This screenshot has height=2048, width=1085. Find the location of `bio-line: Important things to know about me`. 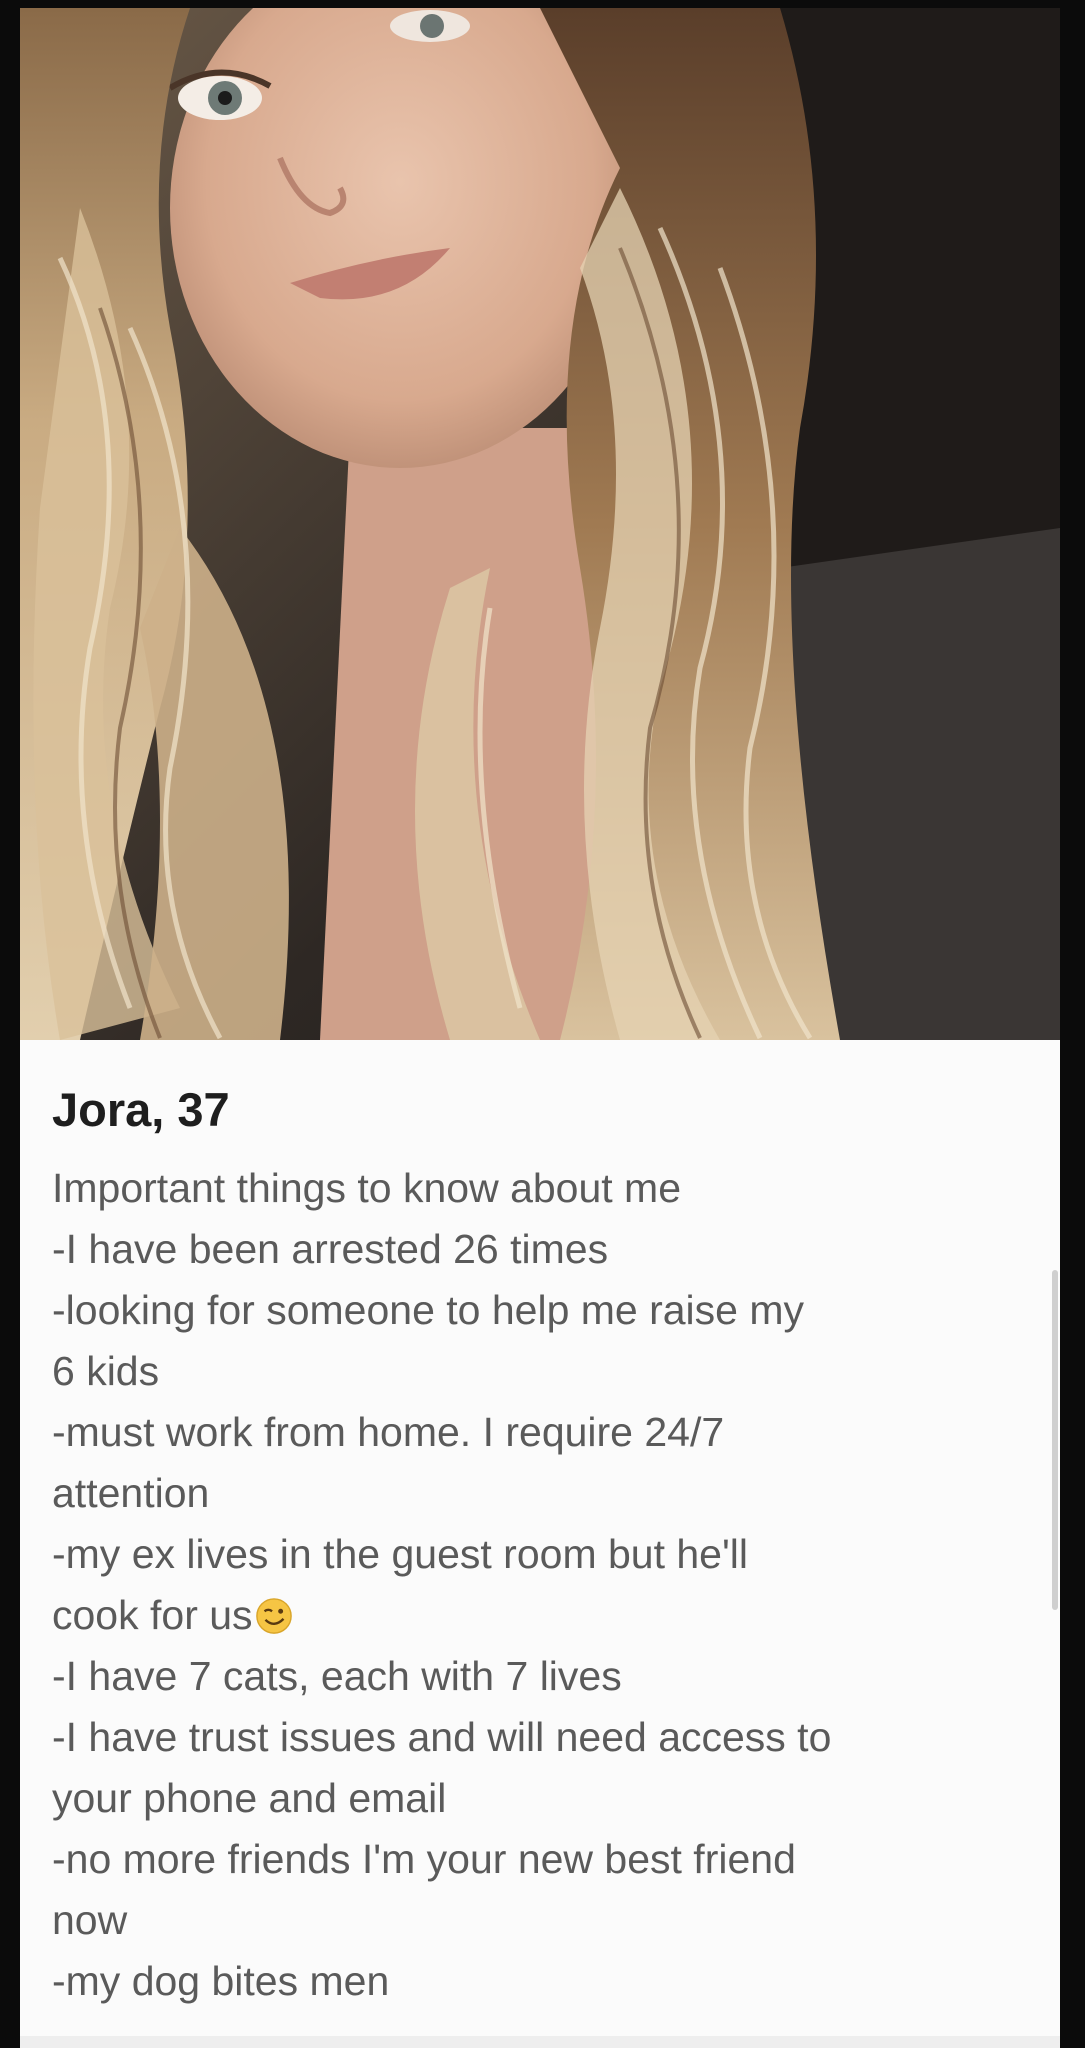

bio-line: Important things to know about me is located at coordinates (367, 1188).